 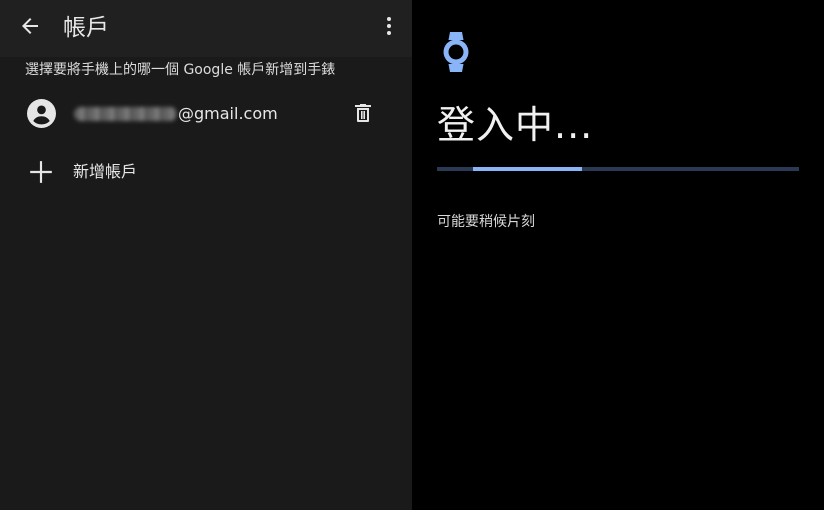 I want to click on progress-bar, so click(x=618, y=169).